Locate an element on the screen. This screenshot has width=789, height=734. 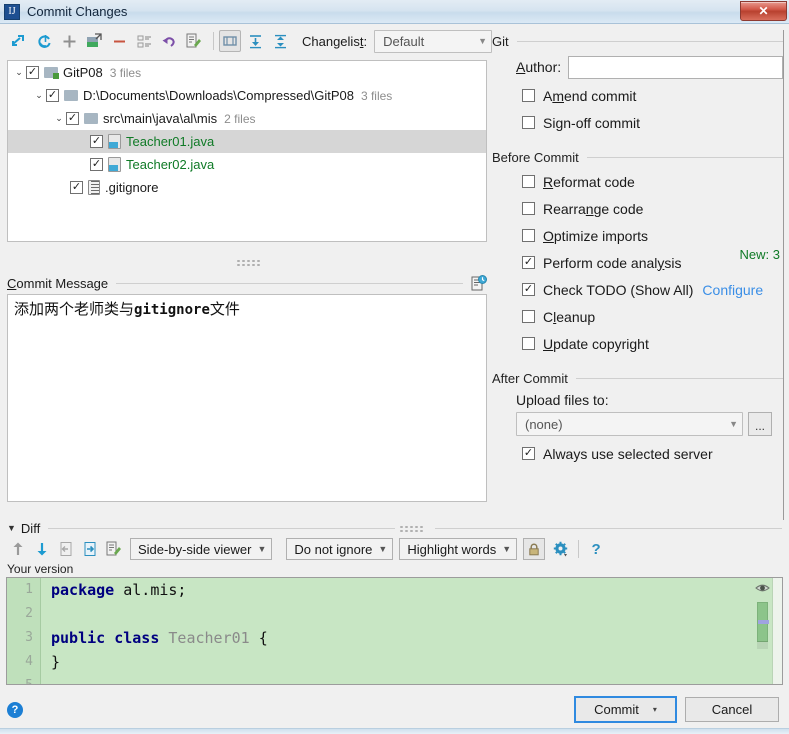
next-difference-icon is located at coordinates (42, 549).